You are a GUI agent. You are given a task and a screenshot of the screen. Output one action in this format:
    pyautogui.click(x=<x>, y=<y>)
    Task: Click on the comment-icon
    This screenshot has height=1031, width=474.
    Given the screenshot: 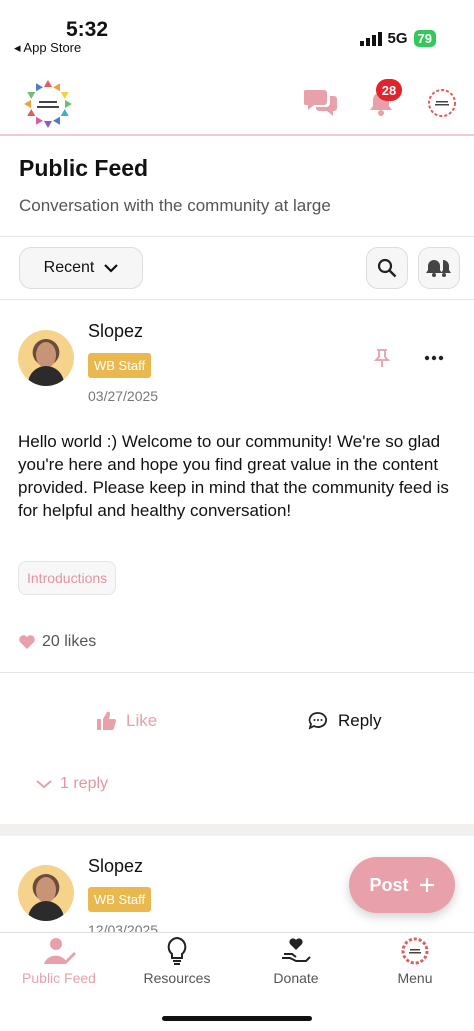 What is the action you would take?
    pyautogui.click(x=317, y=721)
    